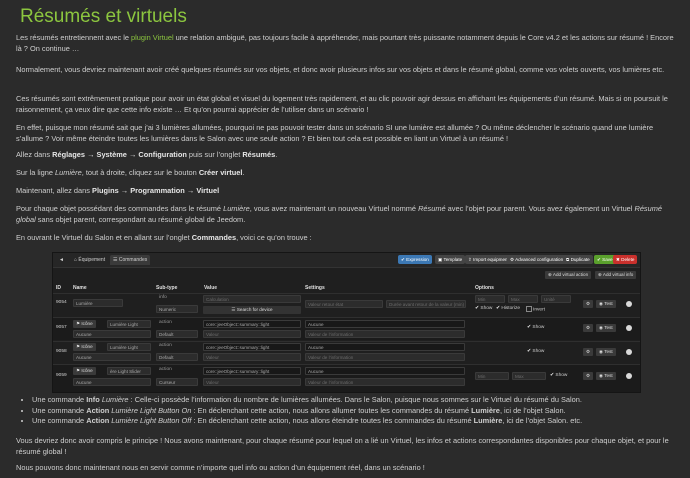  What do you see at coordinates (133, 260) in the screenshot?
I see `tab-label: Commandes` at bounding box center [133, 260].